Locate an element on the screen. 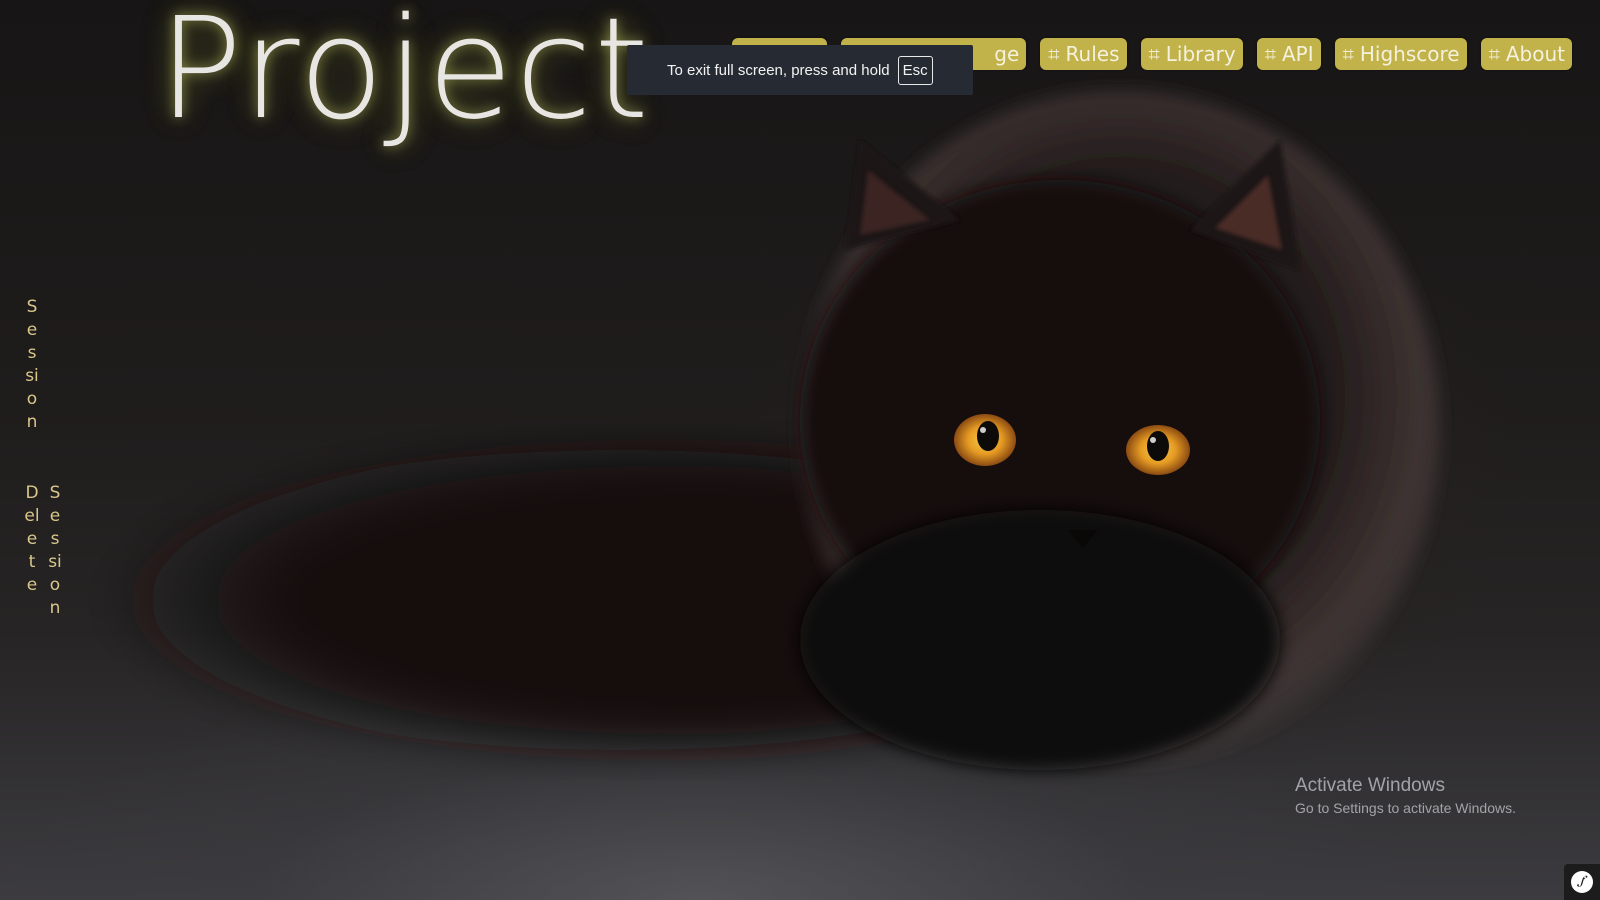 Image resolution: width=1600 pixels, height=900 pixels. nav-button-label: Rules is located at coordinates (1092, 54).